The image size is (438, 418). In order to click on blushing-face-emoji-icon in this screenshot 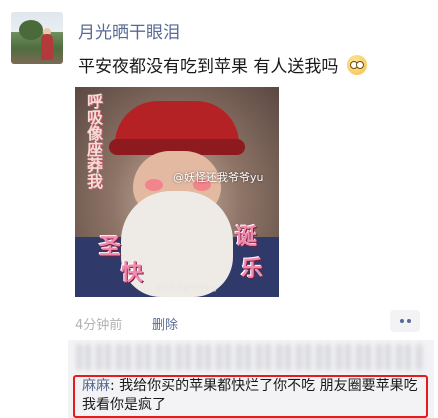, I will do `click(356, 65)`.